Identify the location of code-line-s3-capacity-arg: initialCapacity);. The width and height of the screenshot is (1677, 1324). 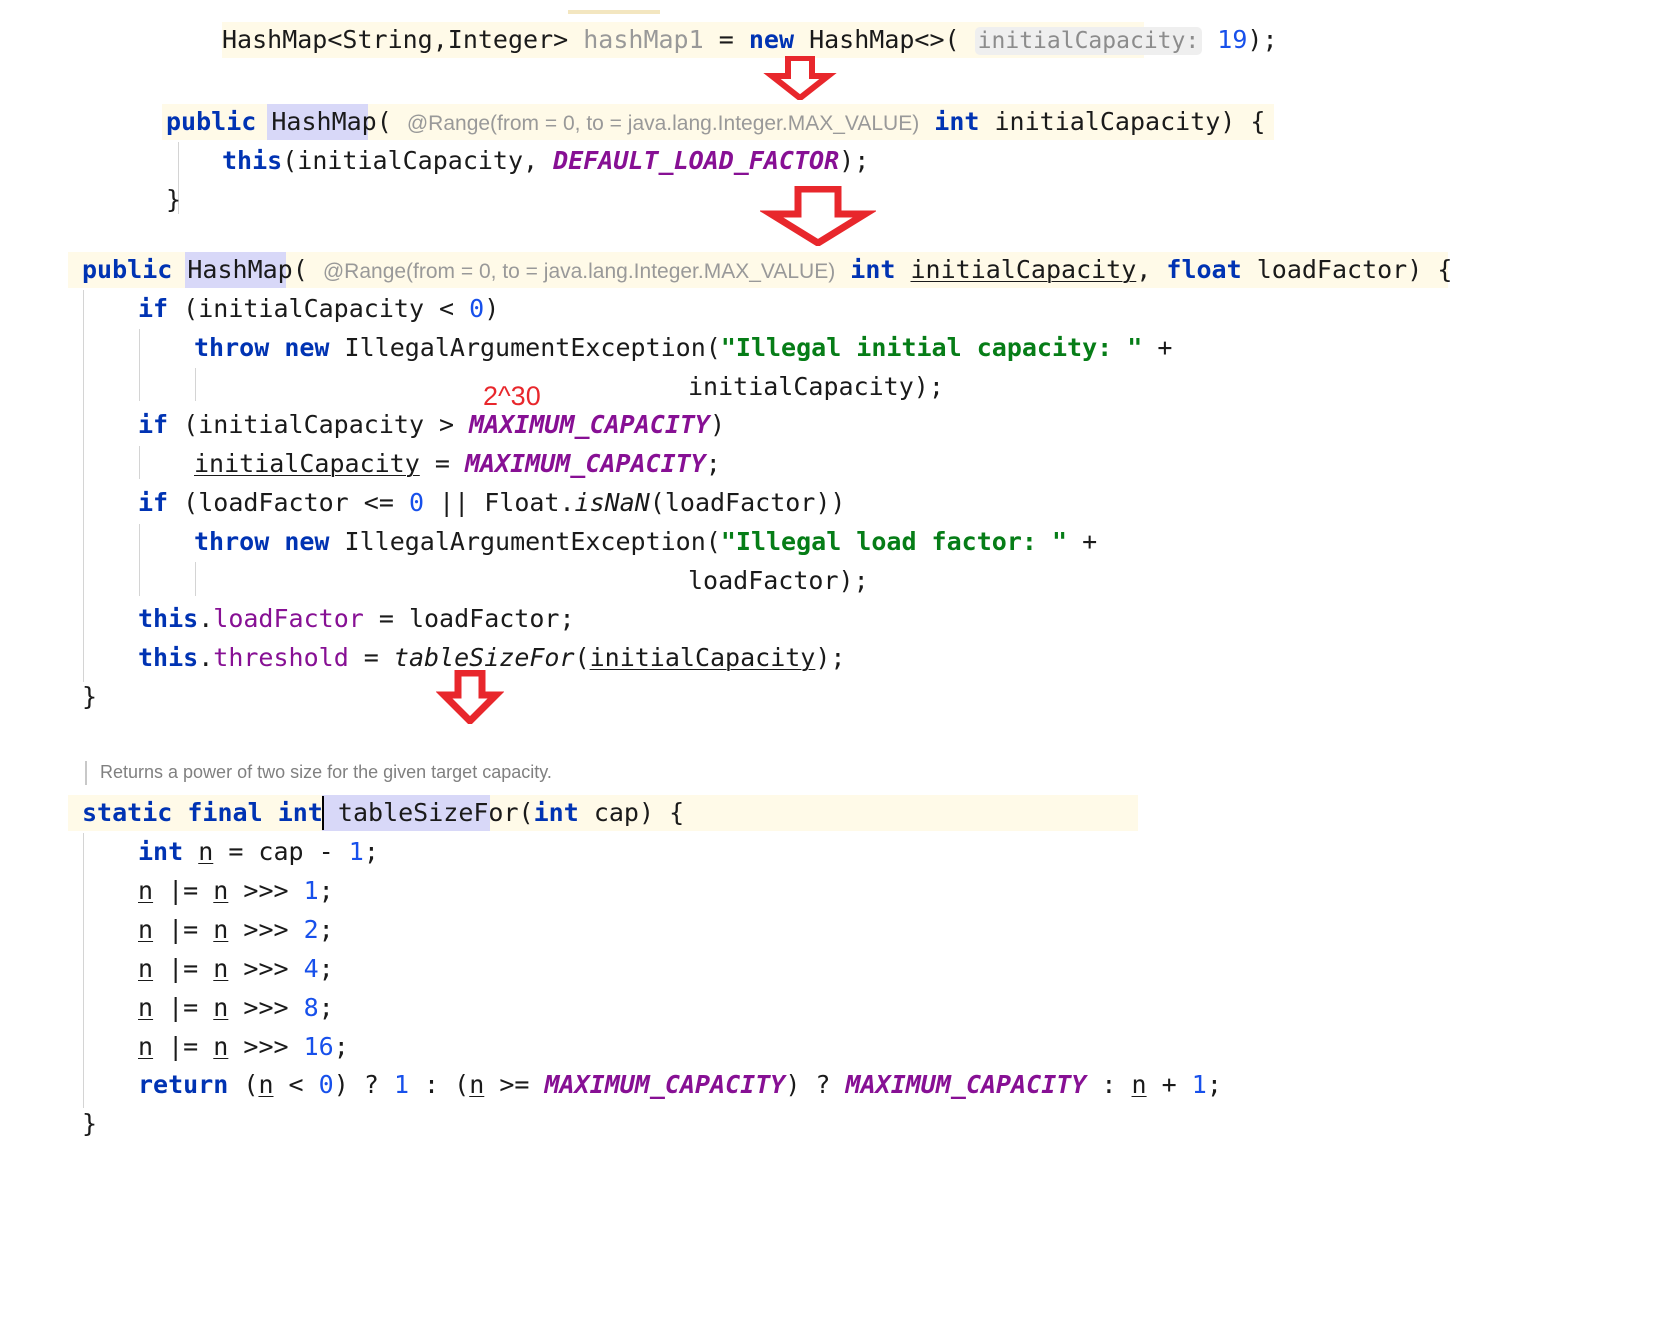
(816, 386).